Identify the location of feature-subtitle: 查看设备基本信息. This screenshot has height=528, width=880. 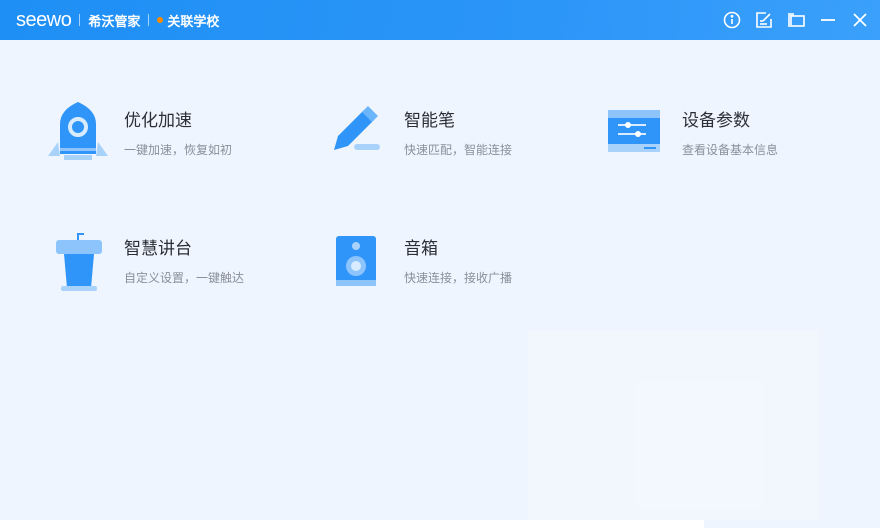
(730, 150).